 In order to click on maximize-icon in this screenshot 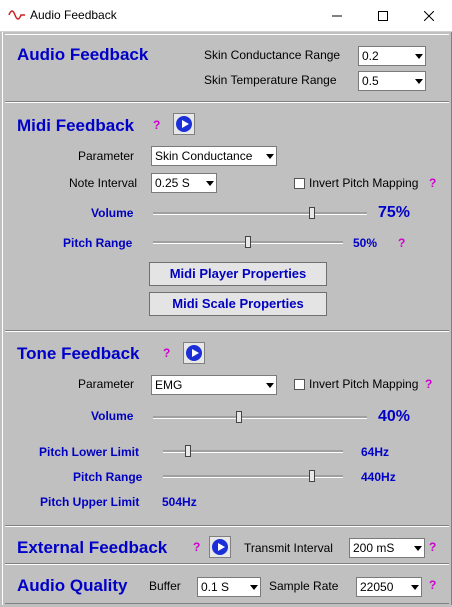, I will do `click(383, 15)`.